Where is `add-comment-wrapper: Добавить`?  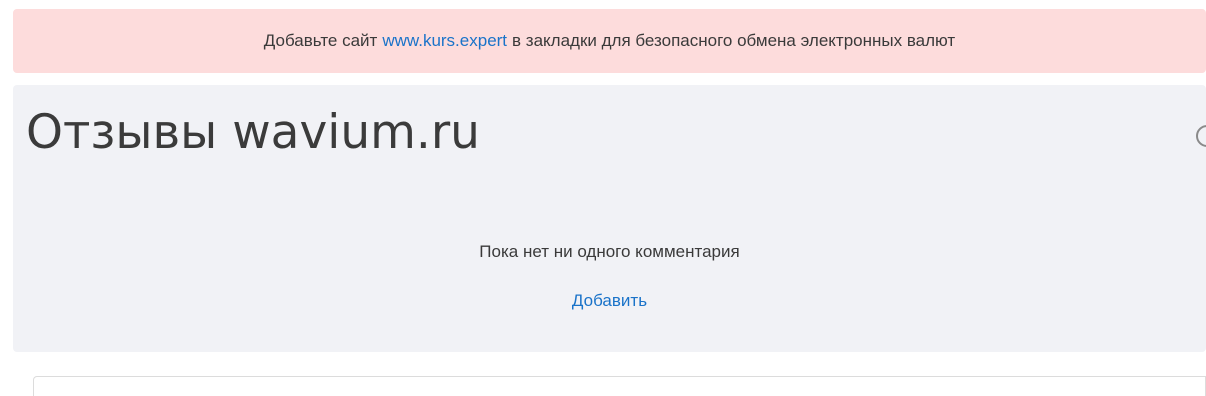 add-comment-wrapper: Добавить is located at coordinates (609, 301).